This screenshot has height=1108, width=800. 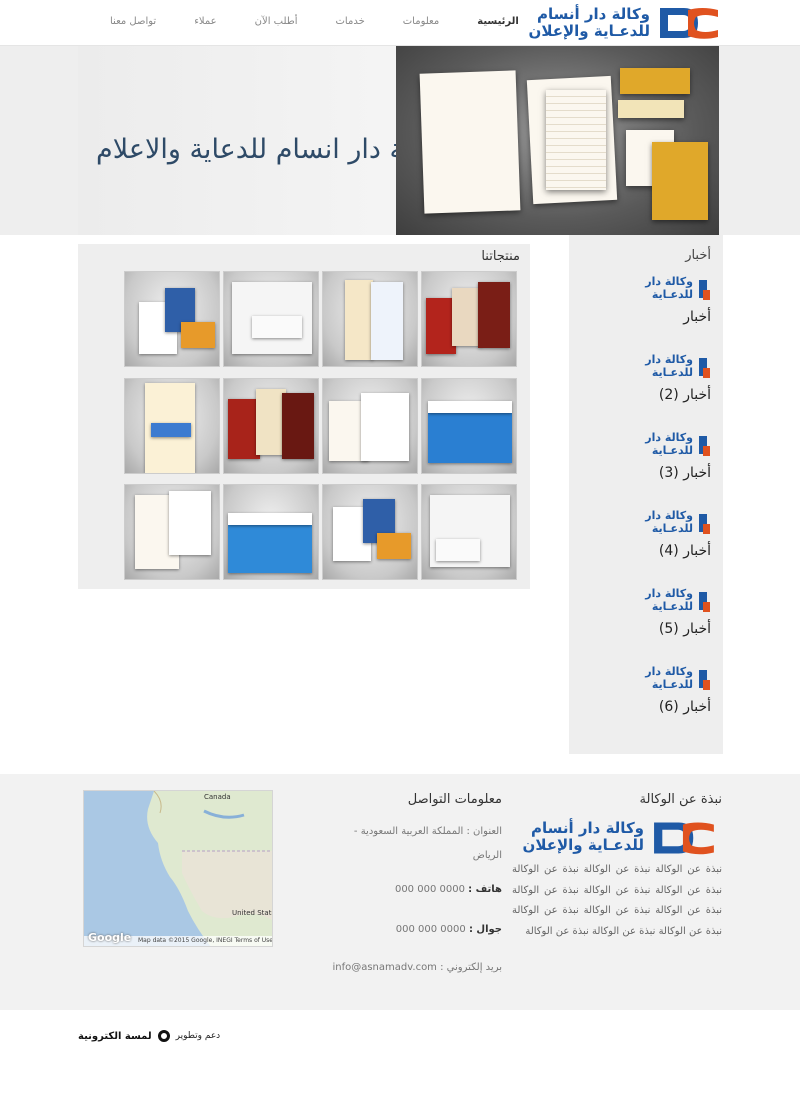 I want to click on contact-email: بريد إلكتروني : info@asnamadv.com, so click(x=417, y=967).